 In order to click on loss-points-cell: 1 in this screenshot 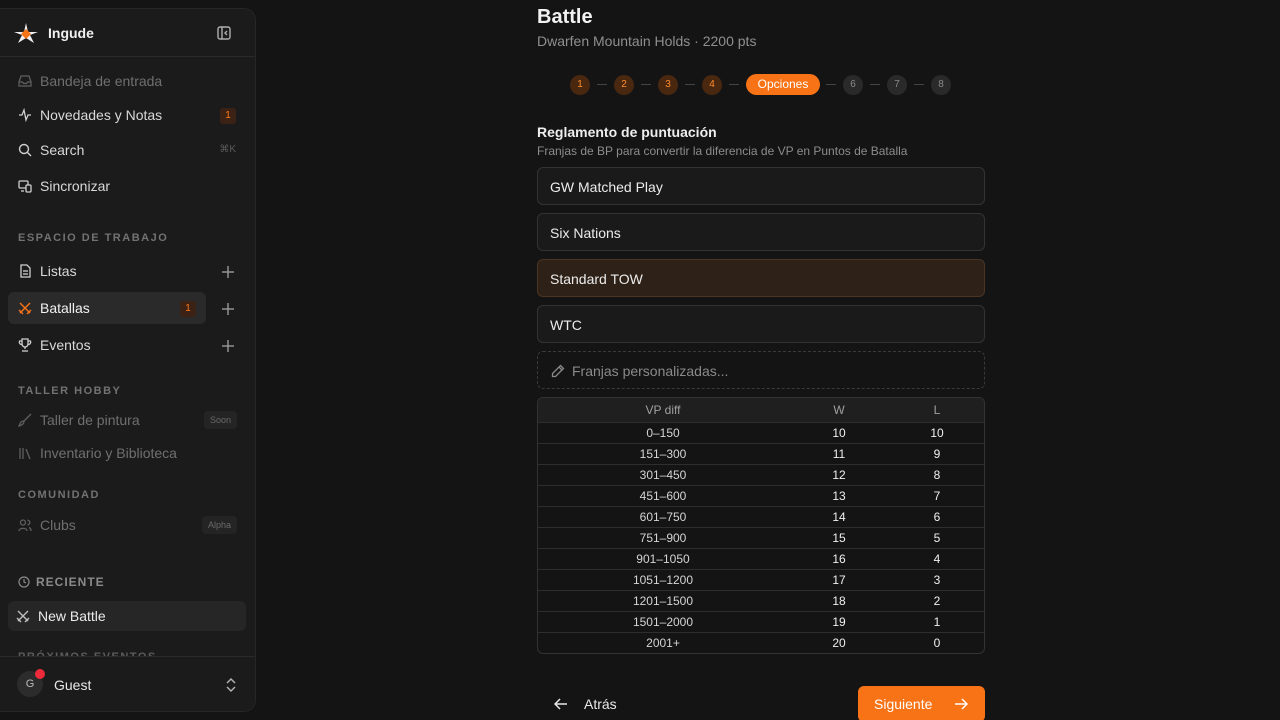, I will do `click(937, 622)`.